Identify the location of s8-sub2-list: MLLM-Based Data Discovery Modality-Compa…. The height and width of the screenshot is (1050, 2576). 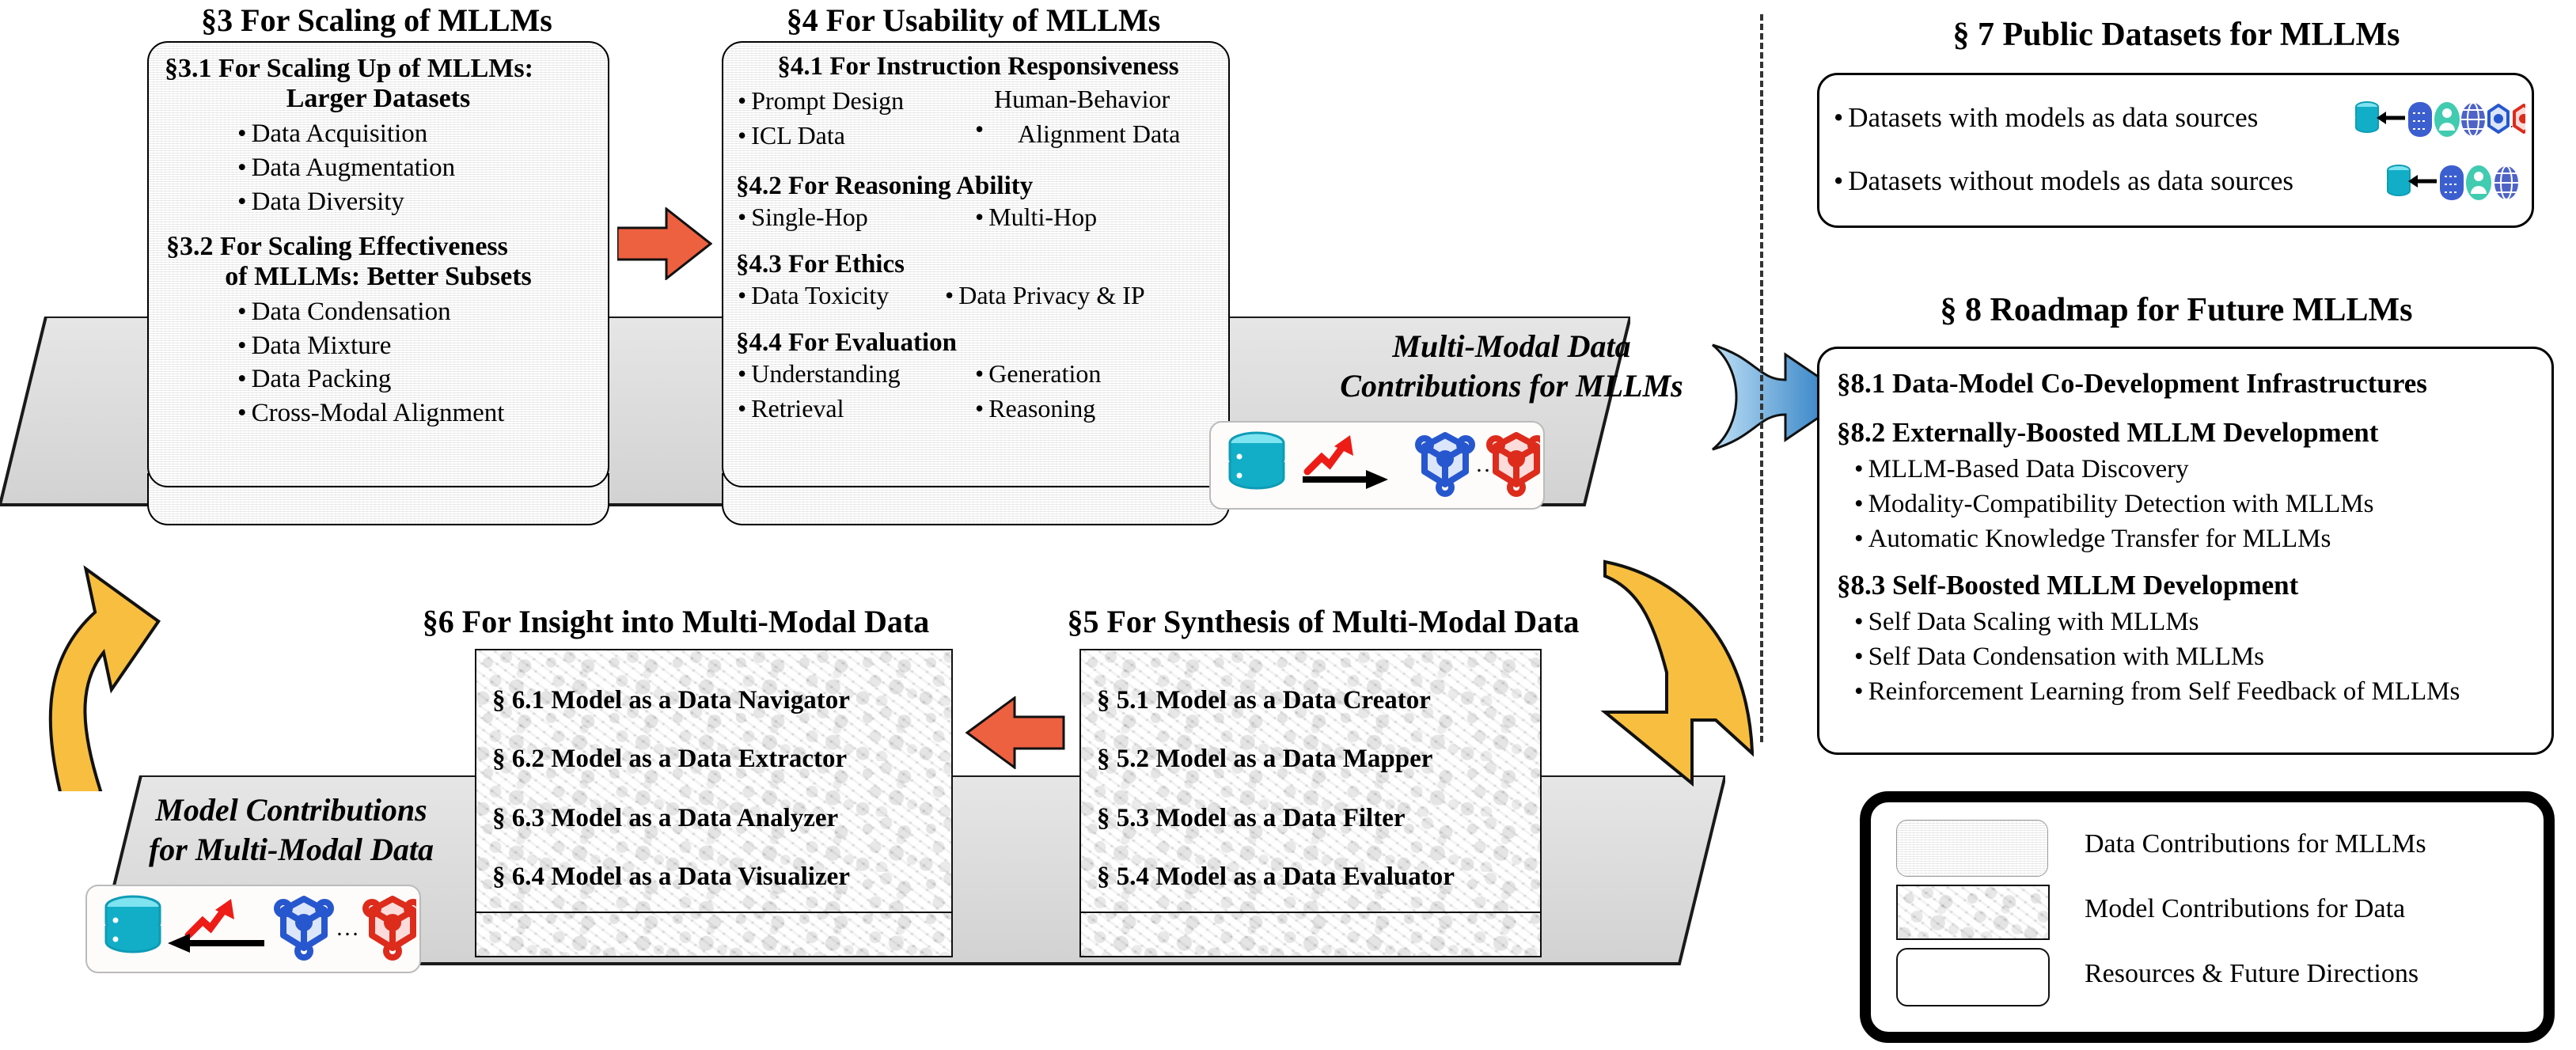
(2185, 504).